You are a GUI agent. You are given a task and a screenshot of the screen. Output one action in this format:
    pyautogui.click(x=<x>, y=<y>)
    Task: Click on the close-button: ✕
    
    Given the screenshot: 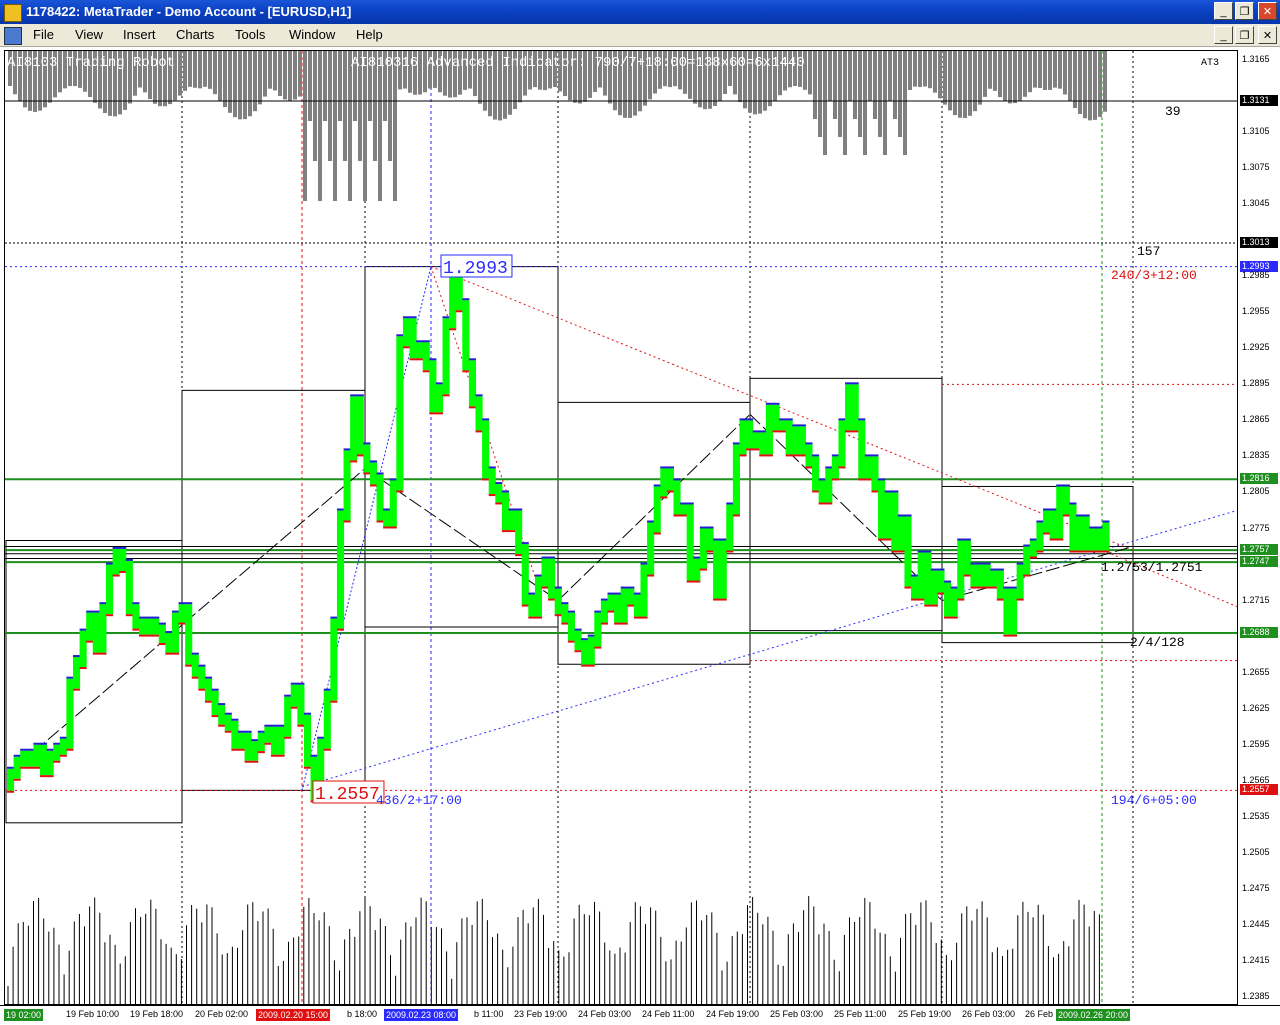 What is the action you would take?
    pyautogui.click(x=1267, y=11)
    